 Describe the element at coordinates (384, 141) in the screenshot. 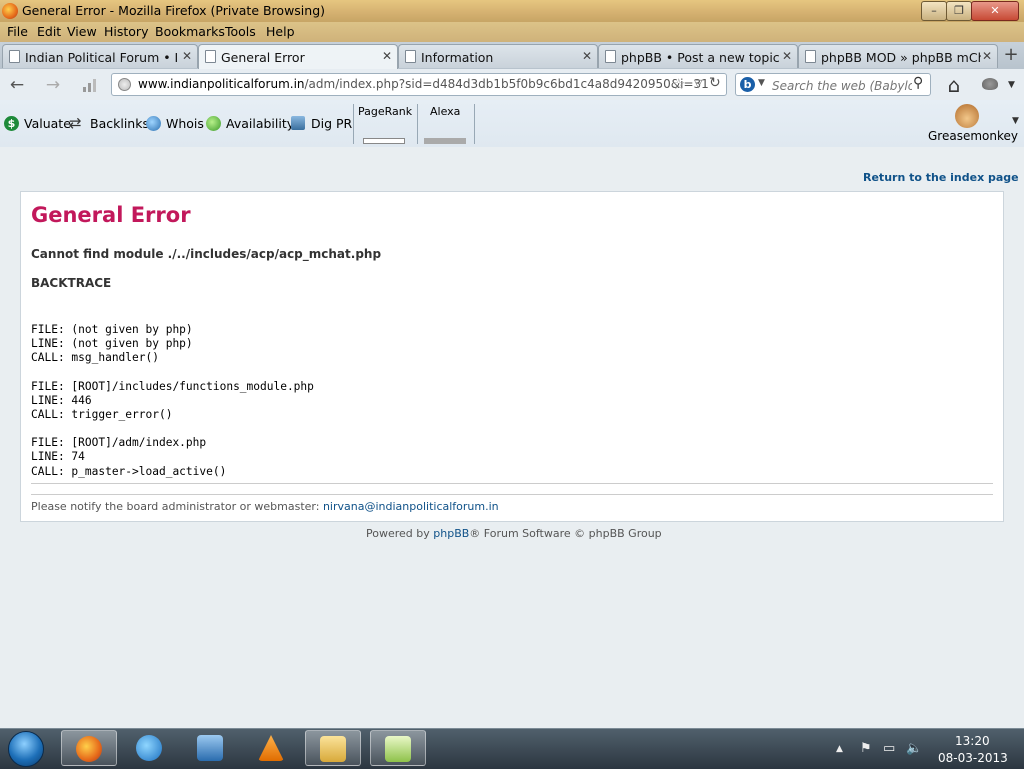

I see `pagerank-meter` at that location.